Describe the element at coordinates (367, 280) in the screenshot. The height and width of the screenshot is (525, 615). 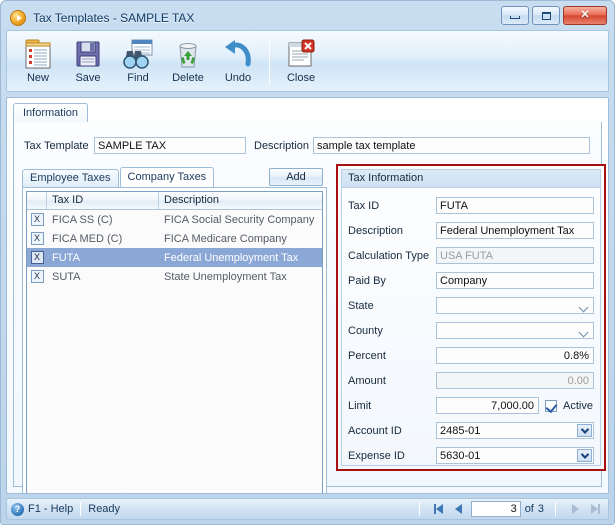
I see `paid-by-label: Paid By` at that location.